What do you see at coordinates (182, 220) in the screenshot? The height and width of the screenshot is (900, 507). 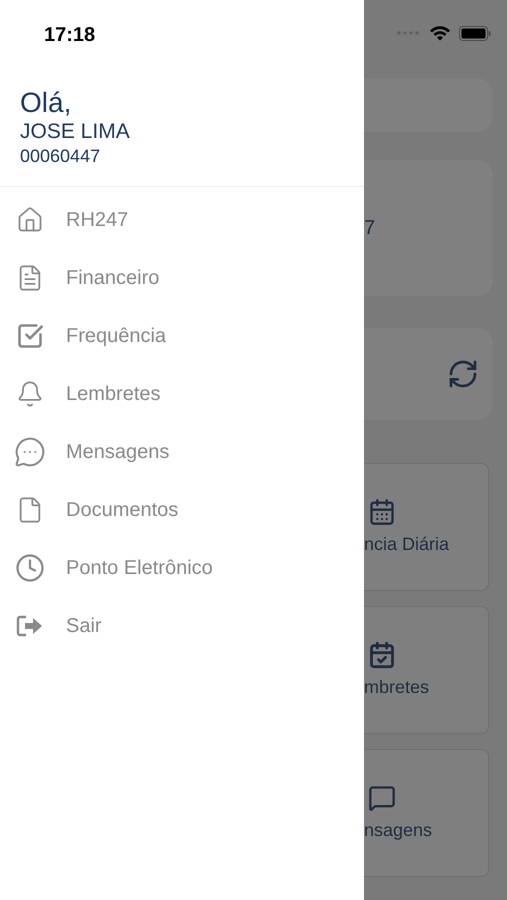 I see `menu-item: RH247` at bounding box center [182, 220].